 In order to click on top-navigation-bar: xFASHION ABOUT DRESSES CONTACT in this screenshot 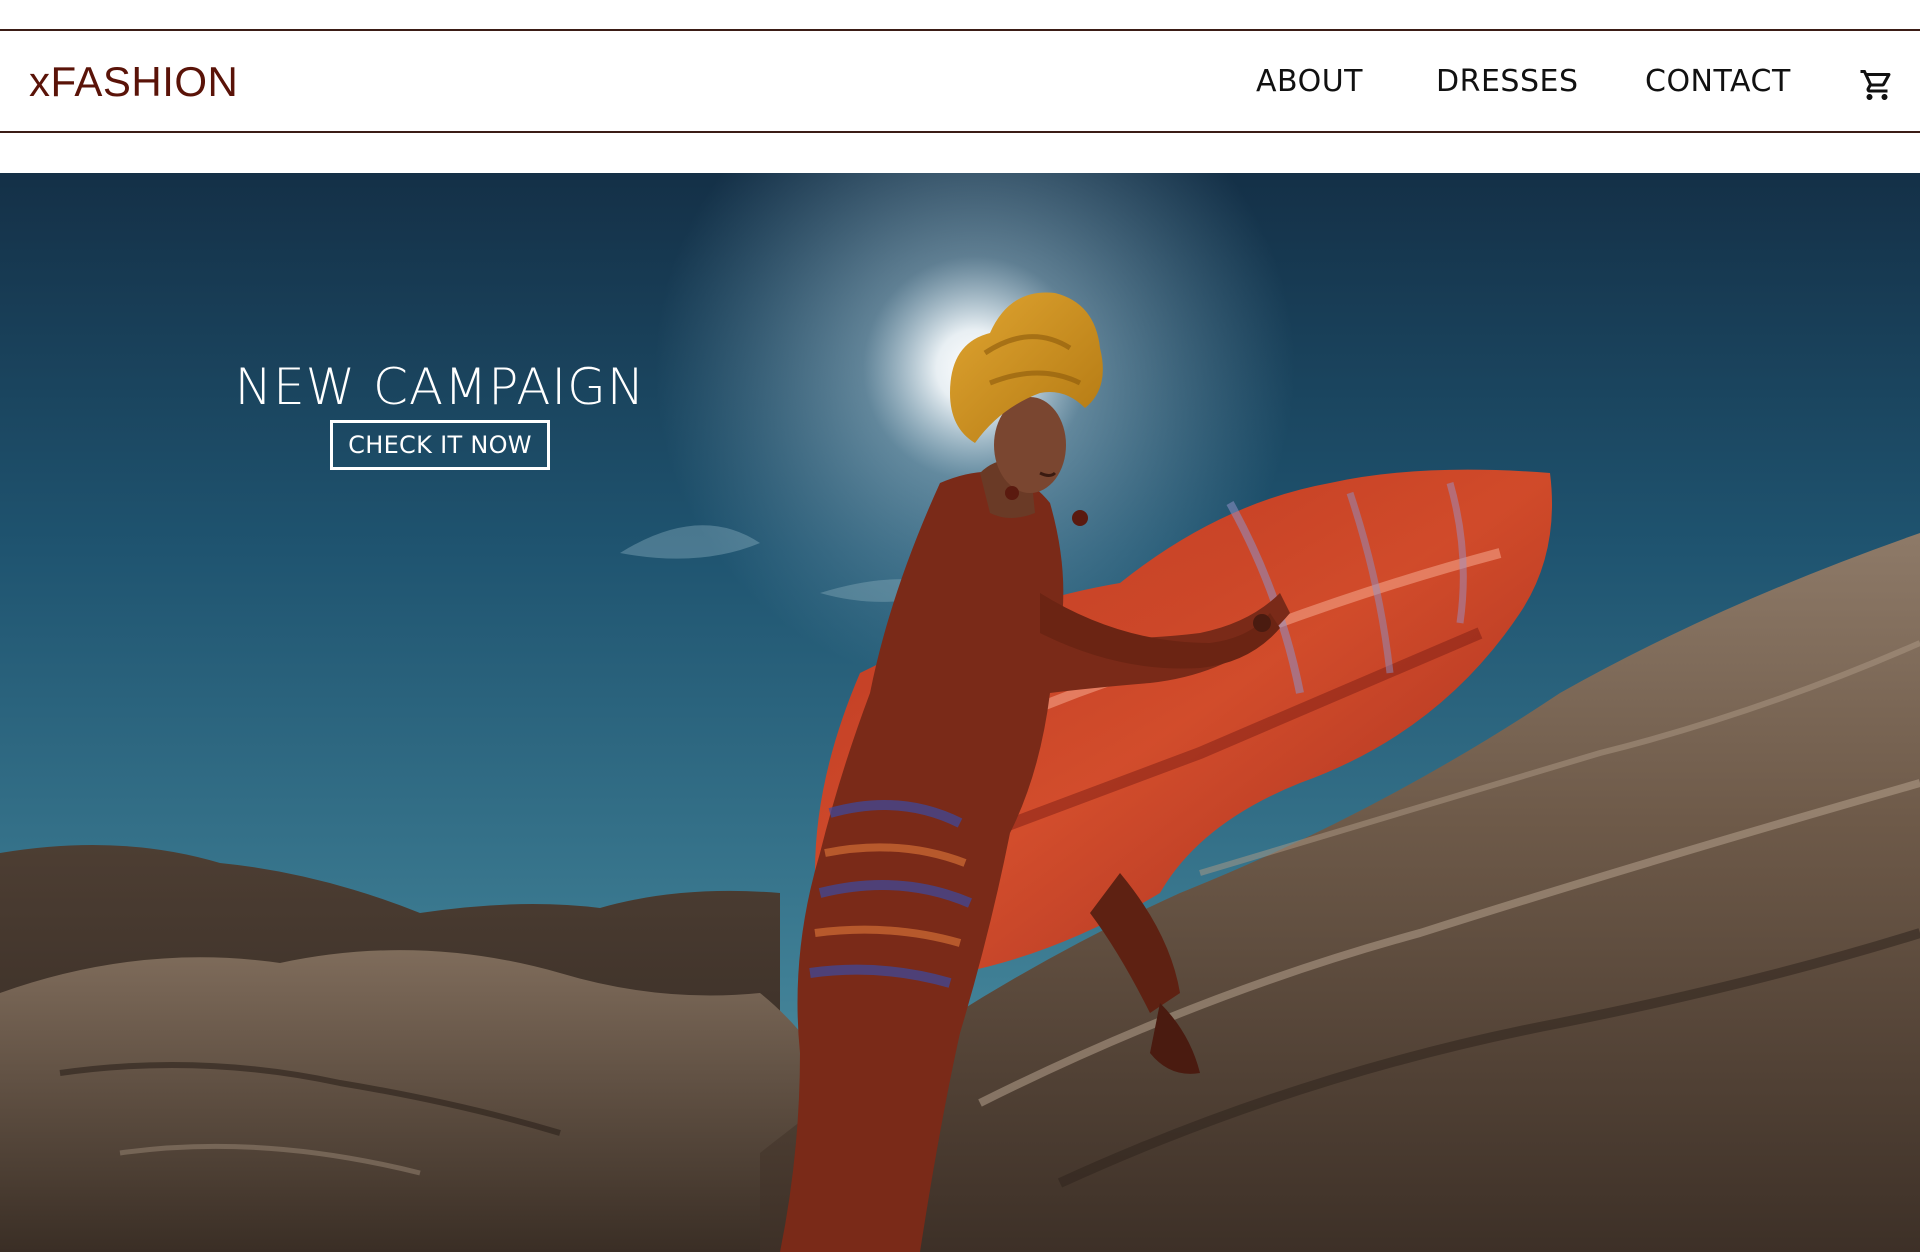, I will do `click(960, 81)`.